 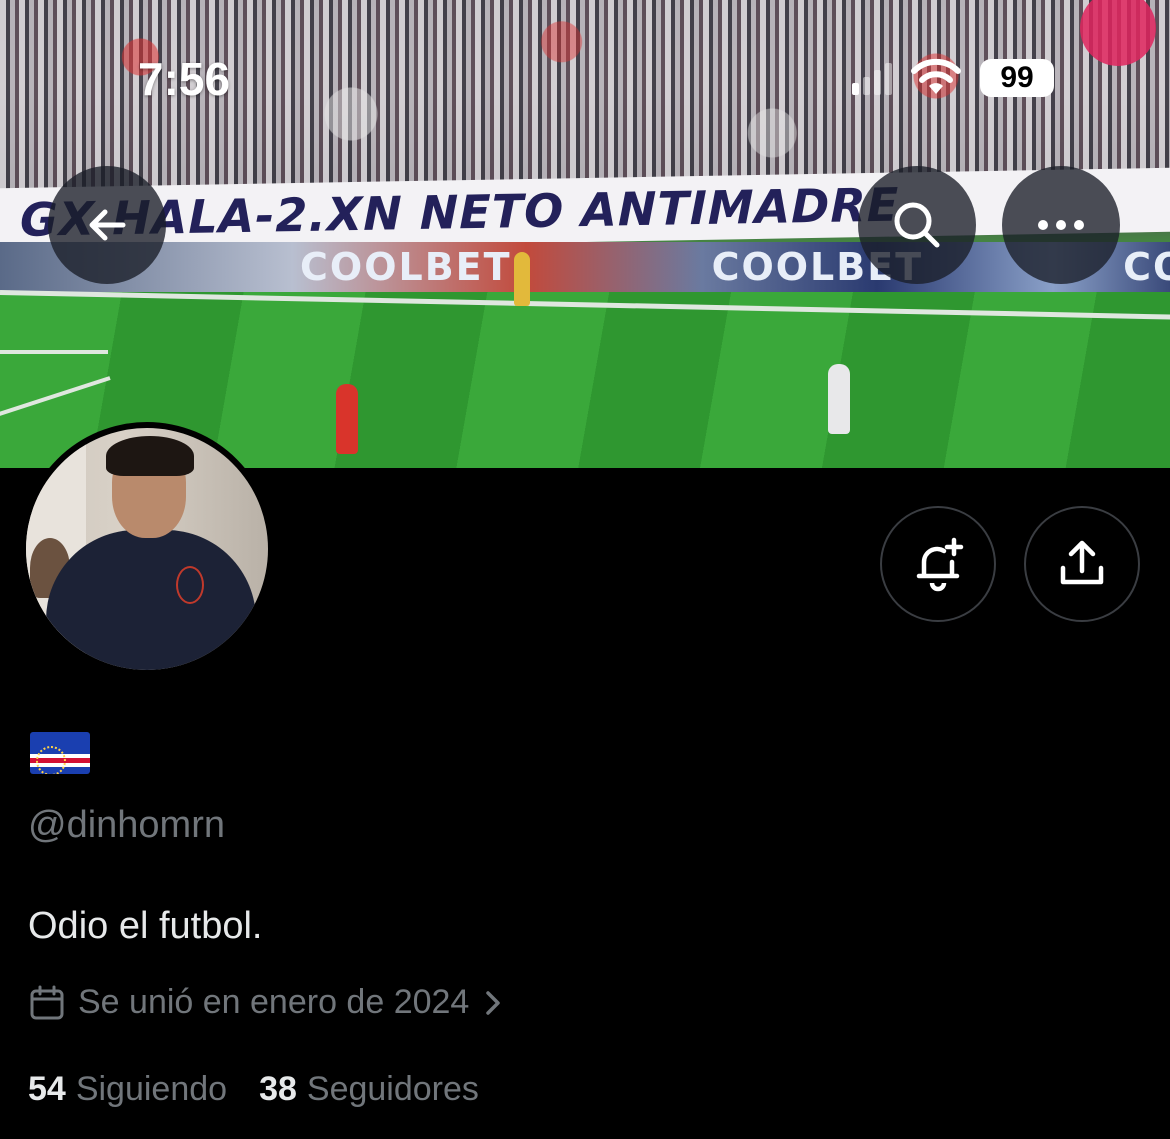 I want to click on banner-ad-board: COOLBETCOOLBETCOOLBET, so click(x=585, y=267).